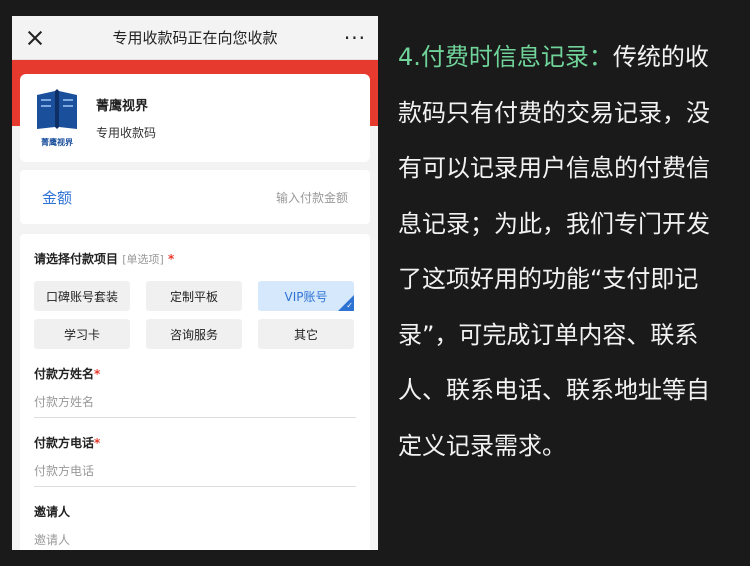  Describe the element at coordinates (76, 259) in the screenshot. I see `project-title: 请选择付款项目` at that location.